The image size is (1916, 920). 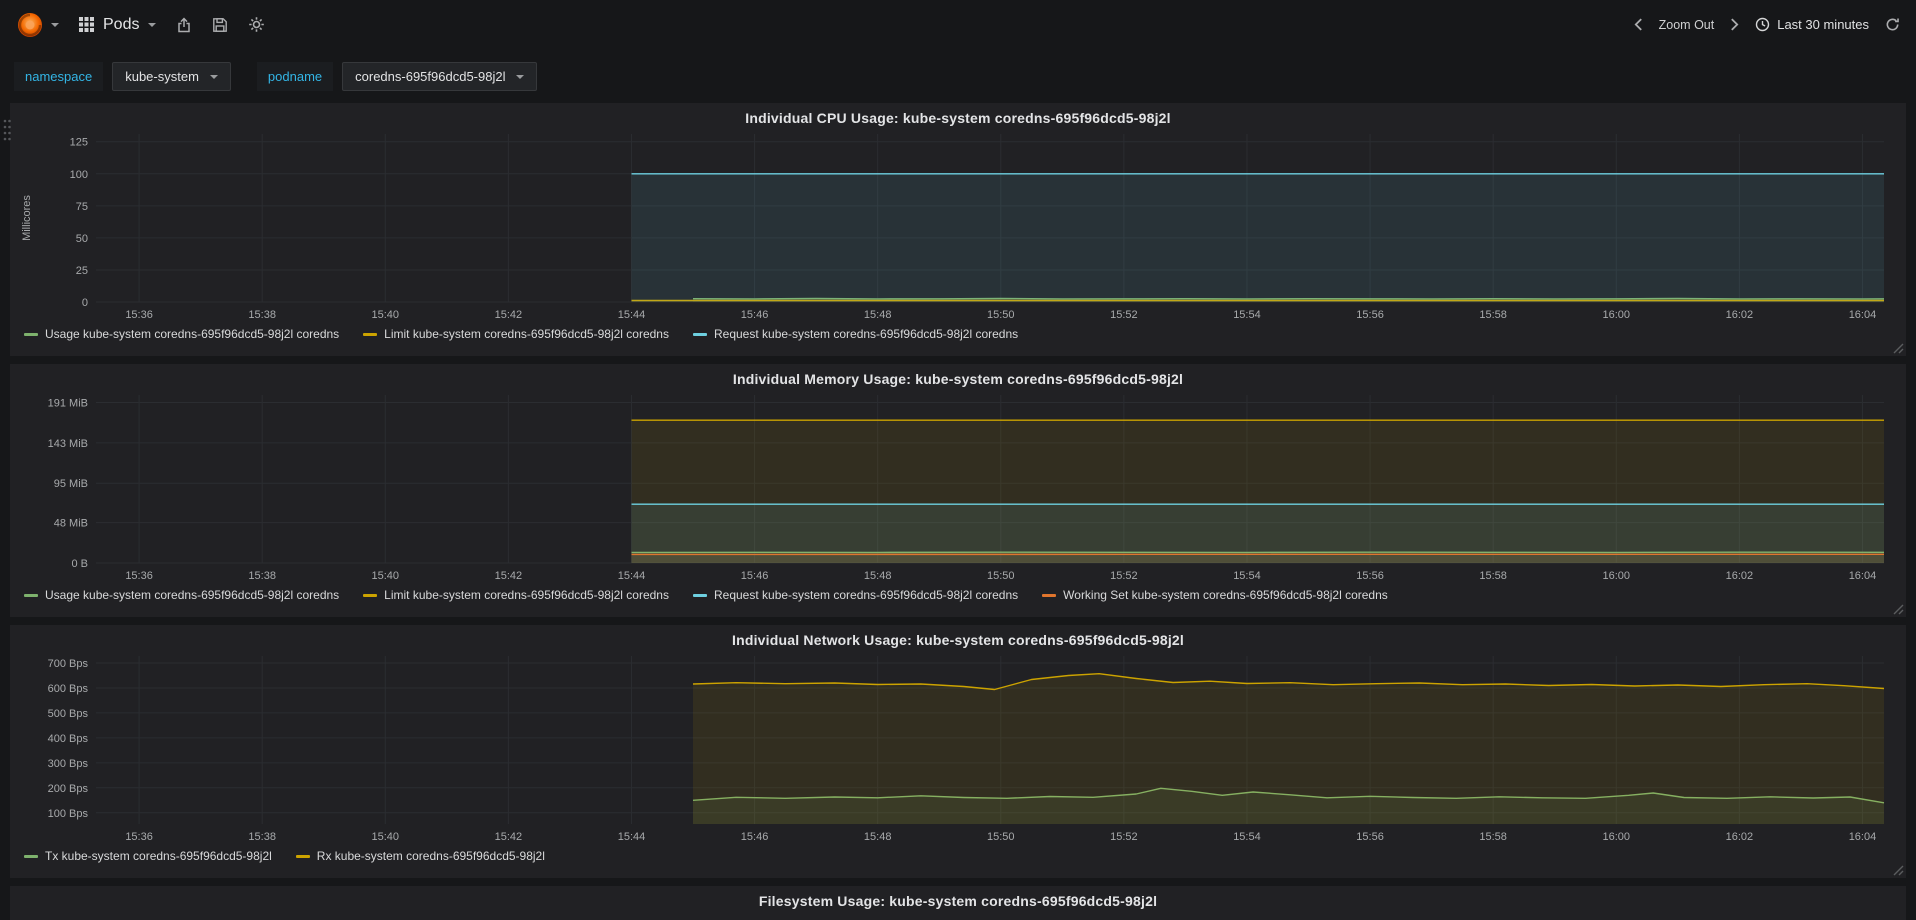 What do you see at coordinates (71, 484) in the screenshot?
I see `svg-text: 95 MiB` at bounding box center [71, 484].